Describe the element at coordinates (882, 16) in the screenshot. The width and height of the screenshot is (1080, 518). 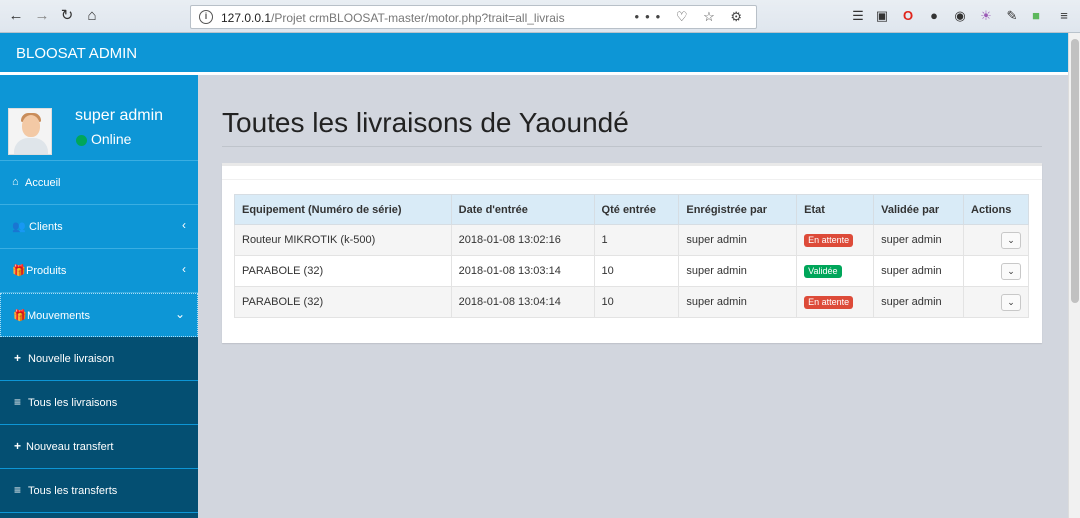
I see `sidebar-icon: ▣` at that location.